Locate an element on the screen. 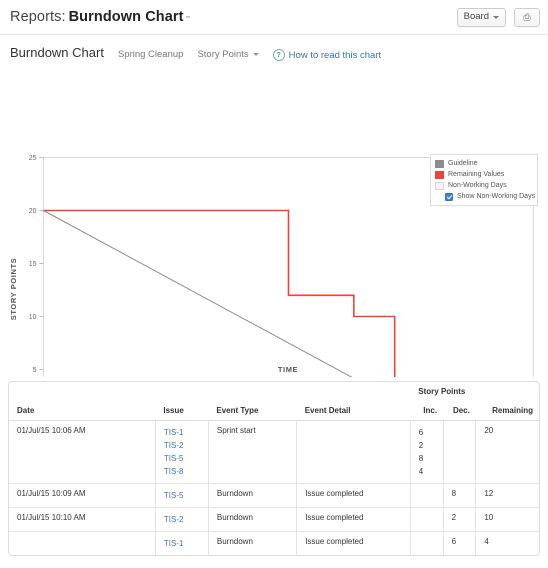  cell-remaining: 20 is located at coordinates (507, 452).